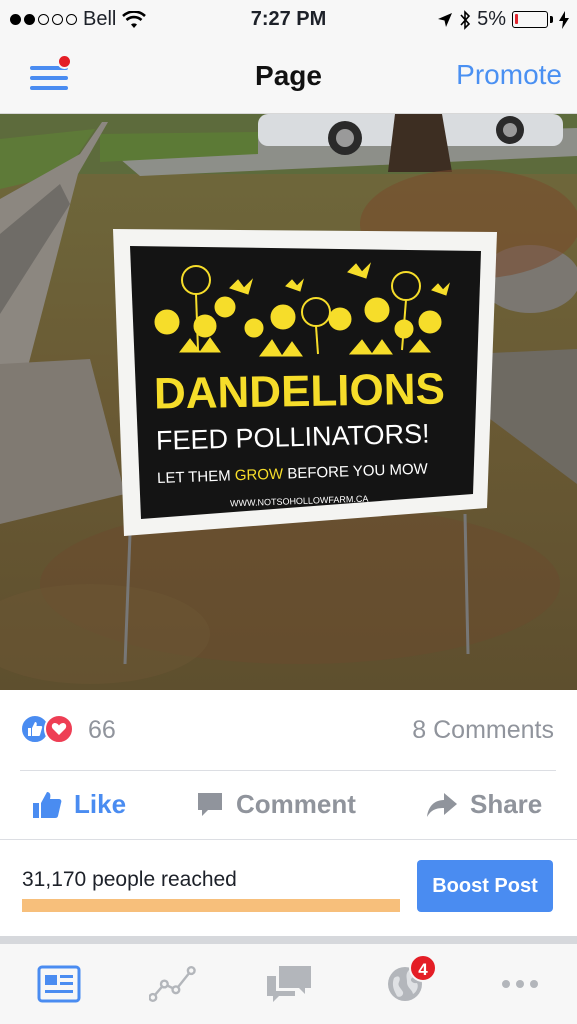 The image size is (577, 1024). What do you see at coordinates (442, 804) in the screenshot?
I see `share-arrow-icon` at bounding box center [442, 804].